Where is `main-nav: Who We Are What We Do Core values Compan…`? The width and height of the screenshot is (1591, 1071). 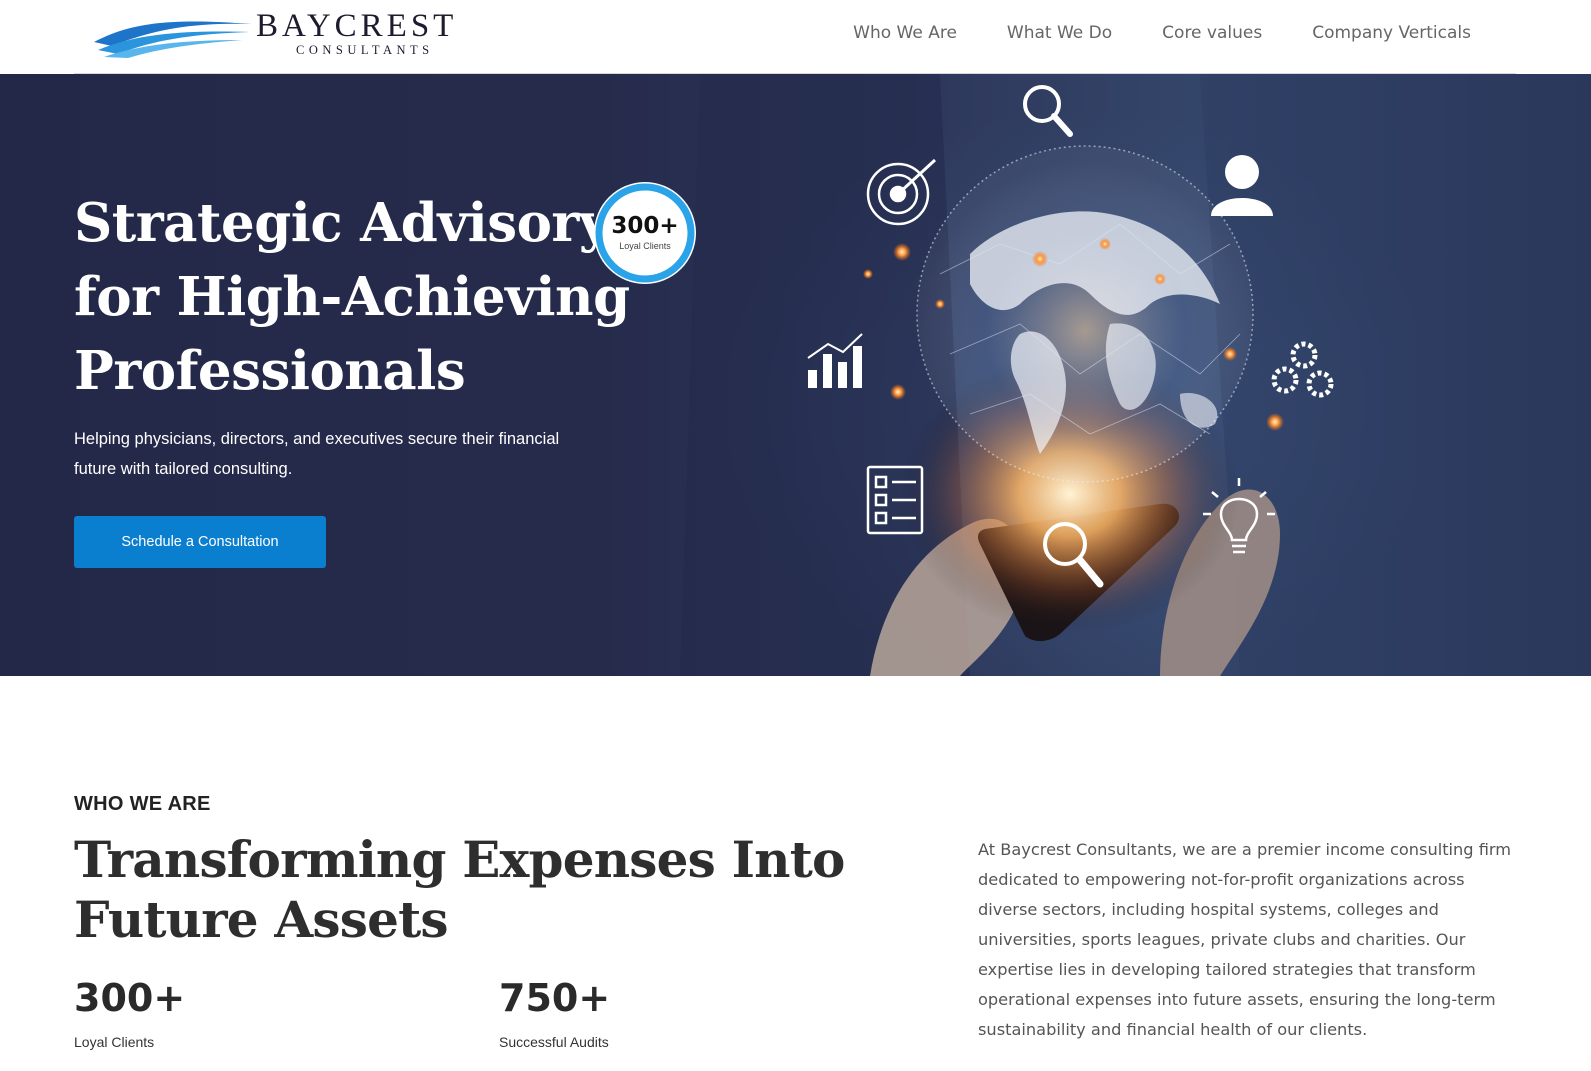 main-nav: Who We Are What We Do Core values Compan… is located at coordinates (1137, 33).